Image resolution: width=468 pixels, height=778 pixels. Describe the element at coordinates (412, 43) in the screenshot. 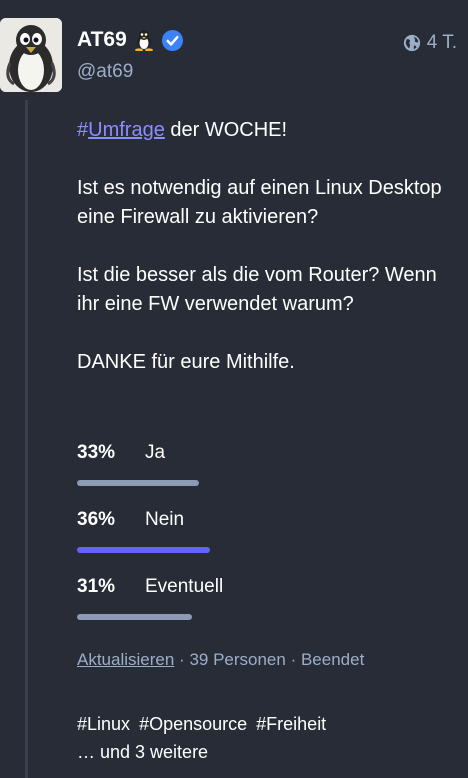

I see `globe-icon` at that location.